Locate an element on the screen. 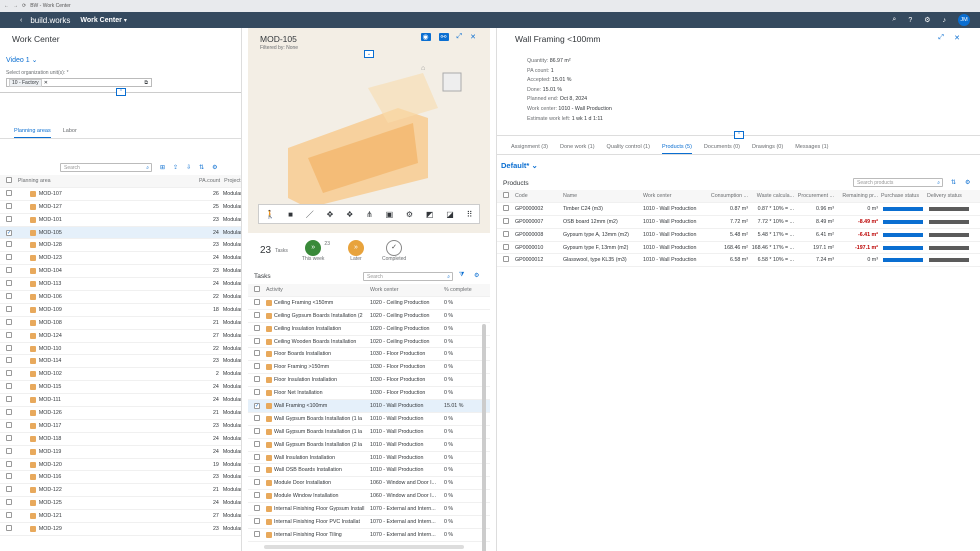  completed-button: ✓ Completed is located at coordinates (394, 250).